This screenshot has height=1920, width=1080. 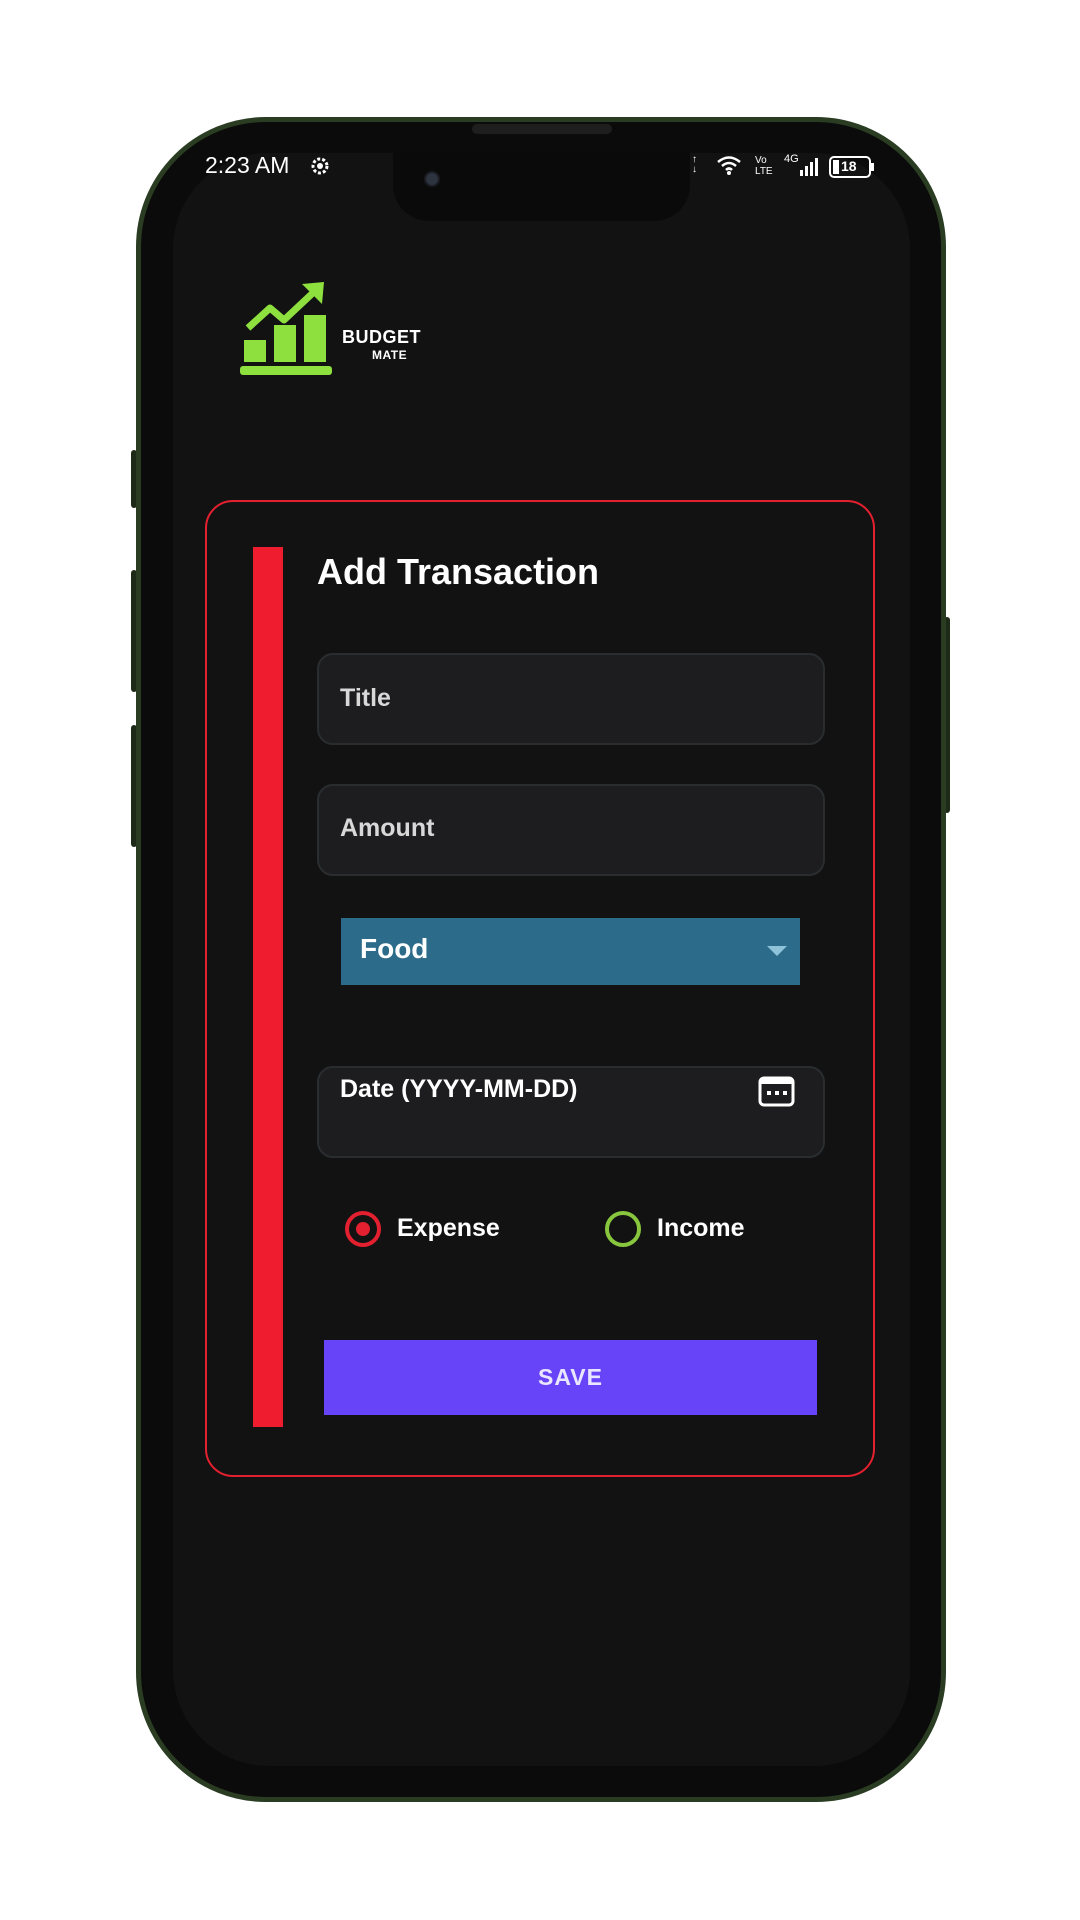 What do you see at coordinates (448, 1228) in the screenshot?
I see `expense-label: Expense` at bounding box center [448, 1228].